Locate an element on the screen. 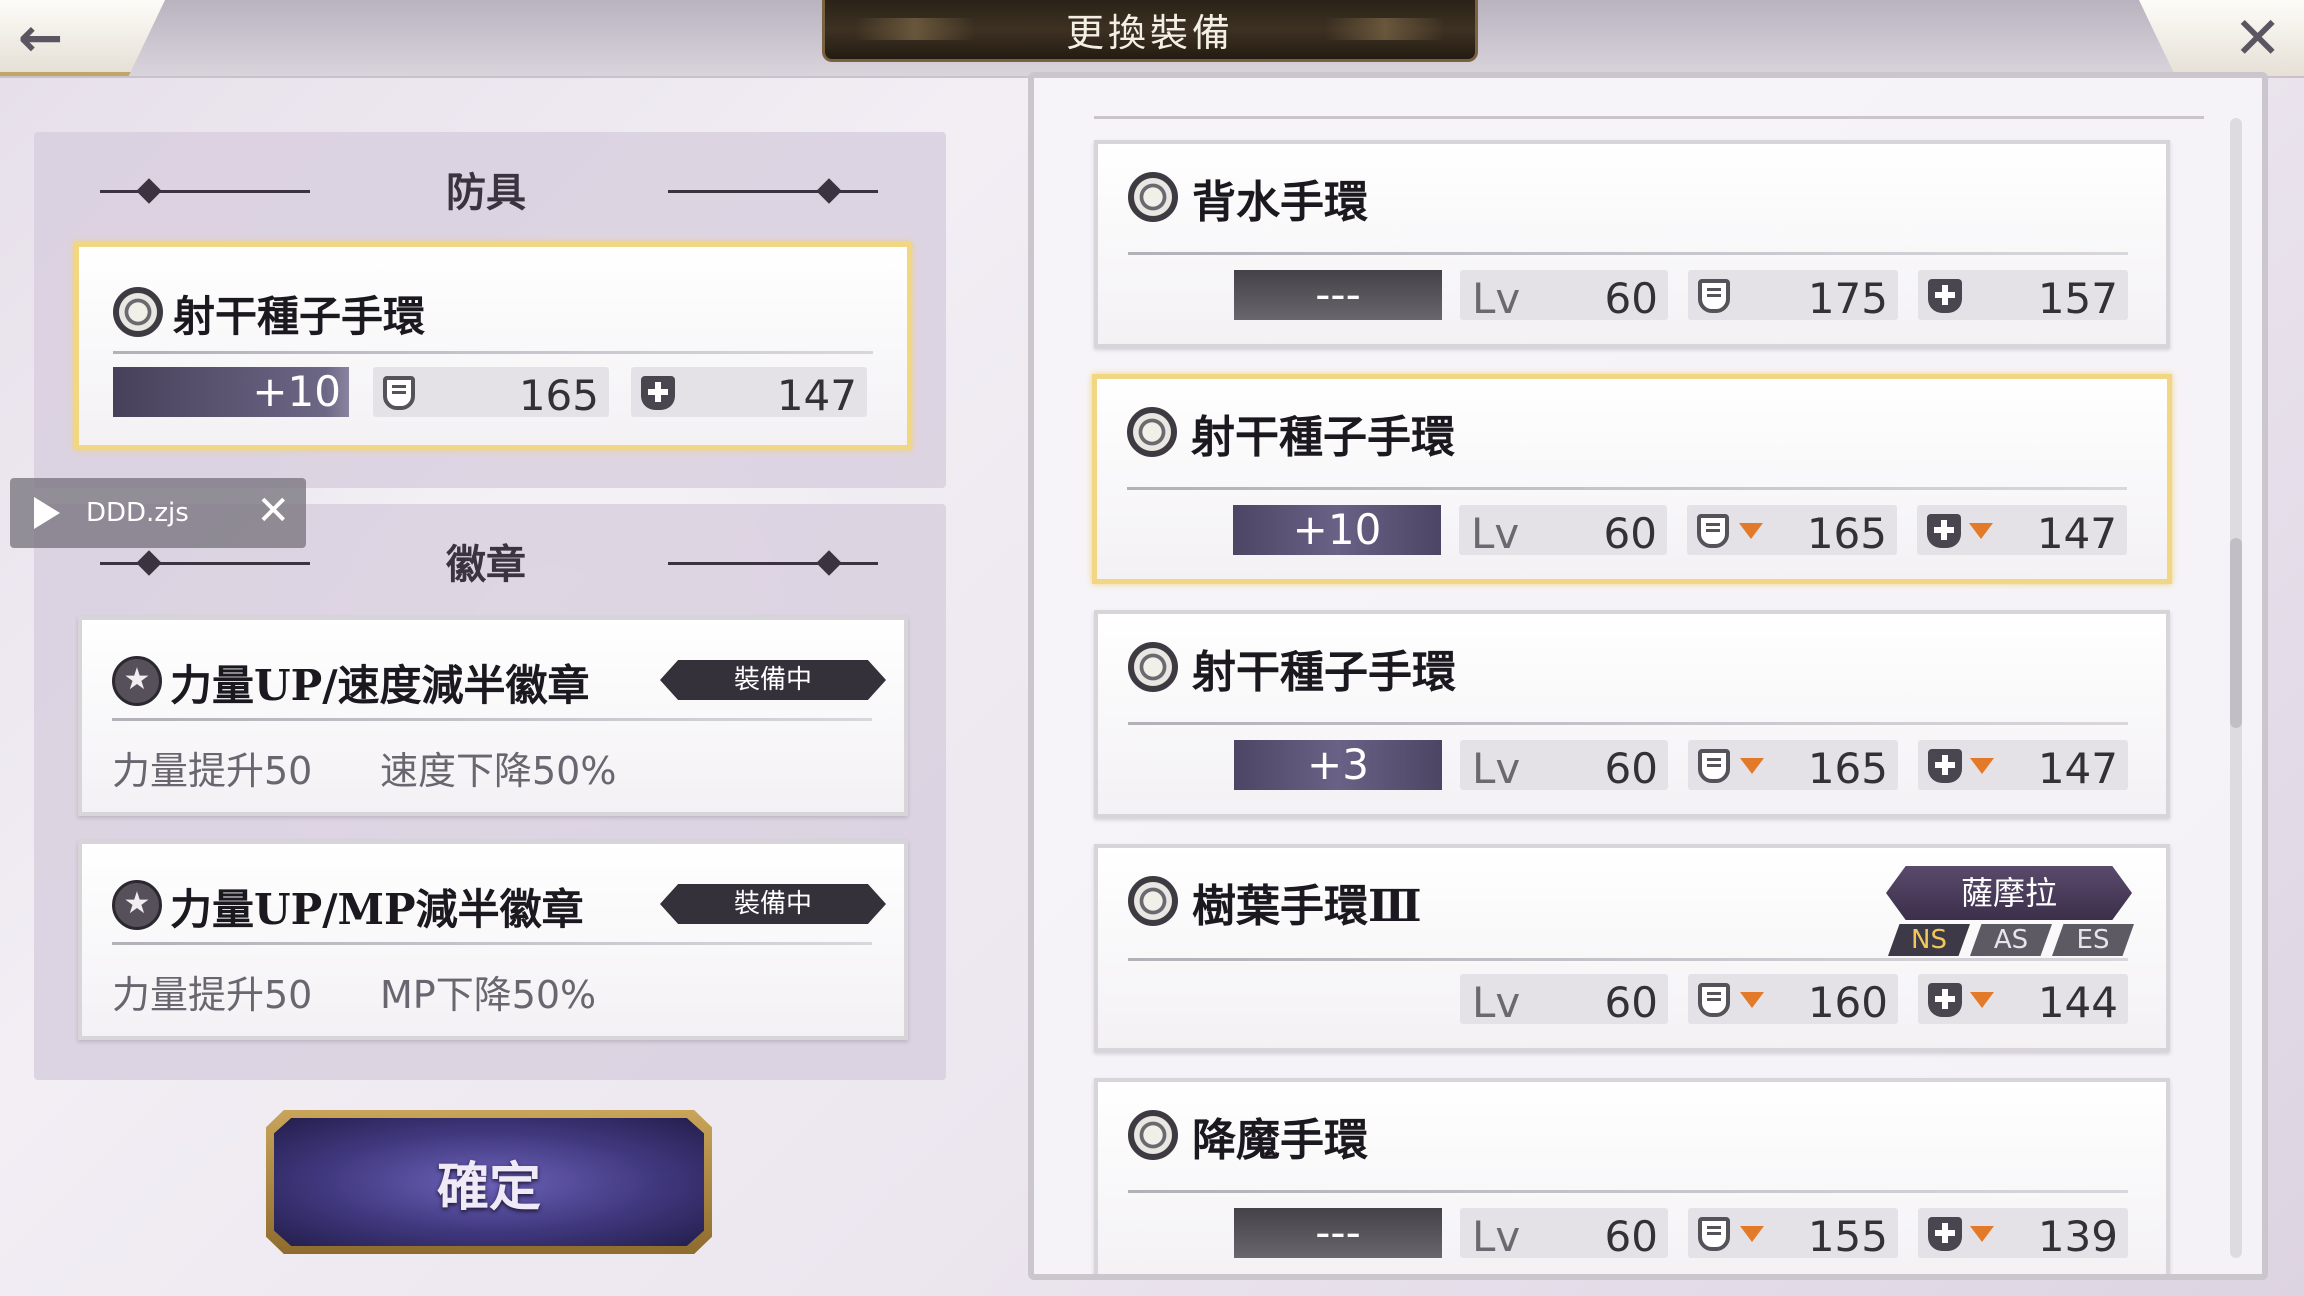 The image size is (2304, 1296). mdef-value: 144 is located at coordinates (2077, 1002).